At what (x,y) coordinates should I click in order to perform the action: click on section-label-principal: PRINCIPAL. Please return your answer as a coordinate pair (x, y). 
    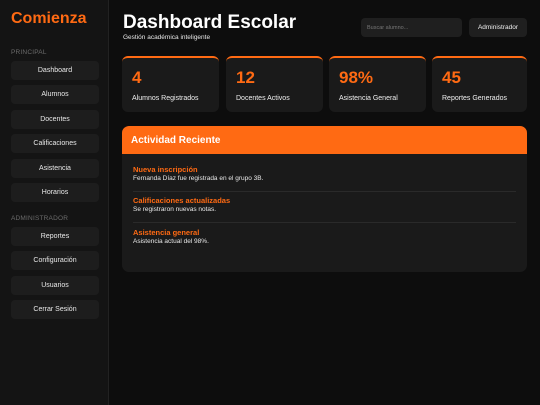
    Looking at the image, I should click on (29, 52).